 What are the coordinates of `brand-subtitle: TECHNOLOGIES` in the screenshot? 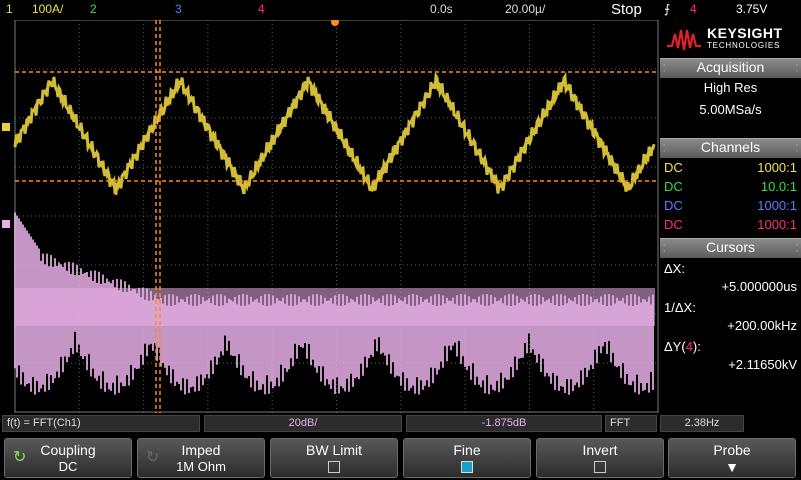 It's located at (744, 45).